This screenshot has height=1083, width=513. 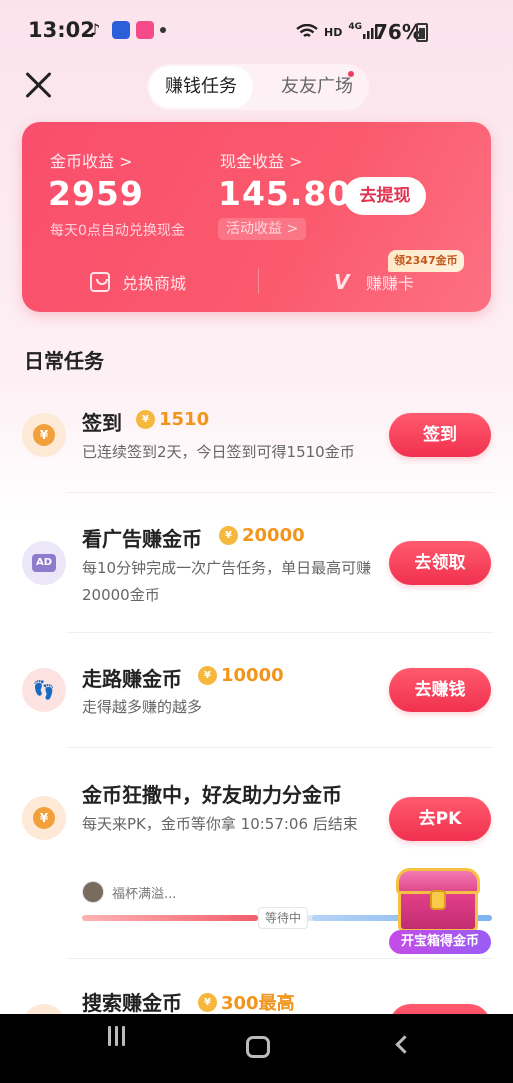 I want to click on tab-earn-tasks: 赚钱任务, so click(x=201, y=87).